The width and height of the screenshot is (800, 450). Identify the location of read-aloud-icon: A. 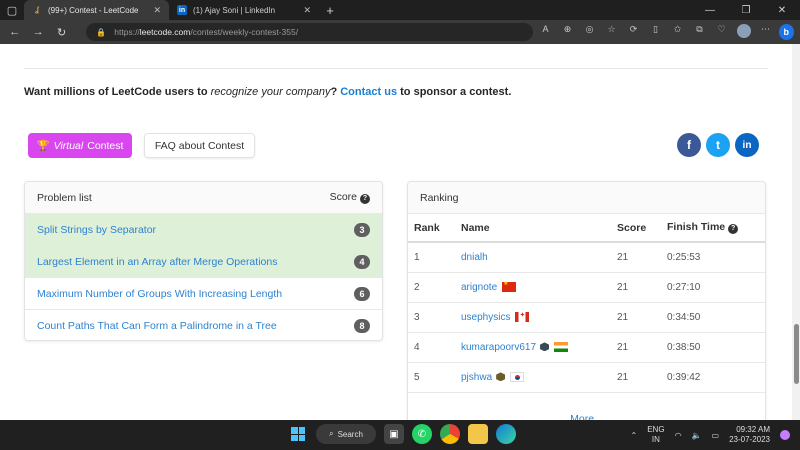
(546, 32).